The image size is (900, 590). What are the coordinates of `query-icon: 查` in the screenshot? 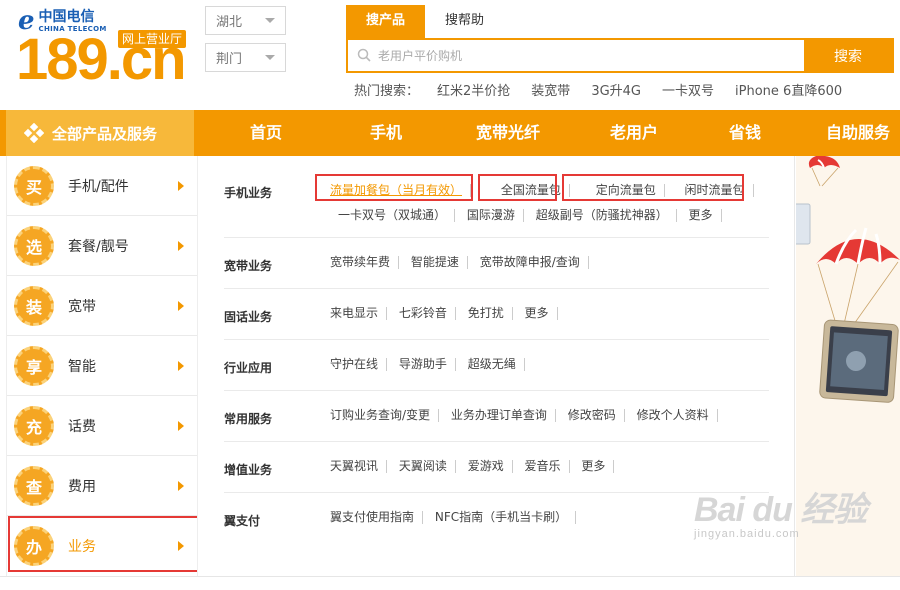 It's located at (34, 485).